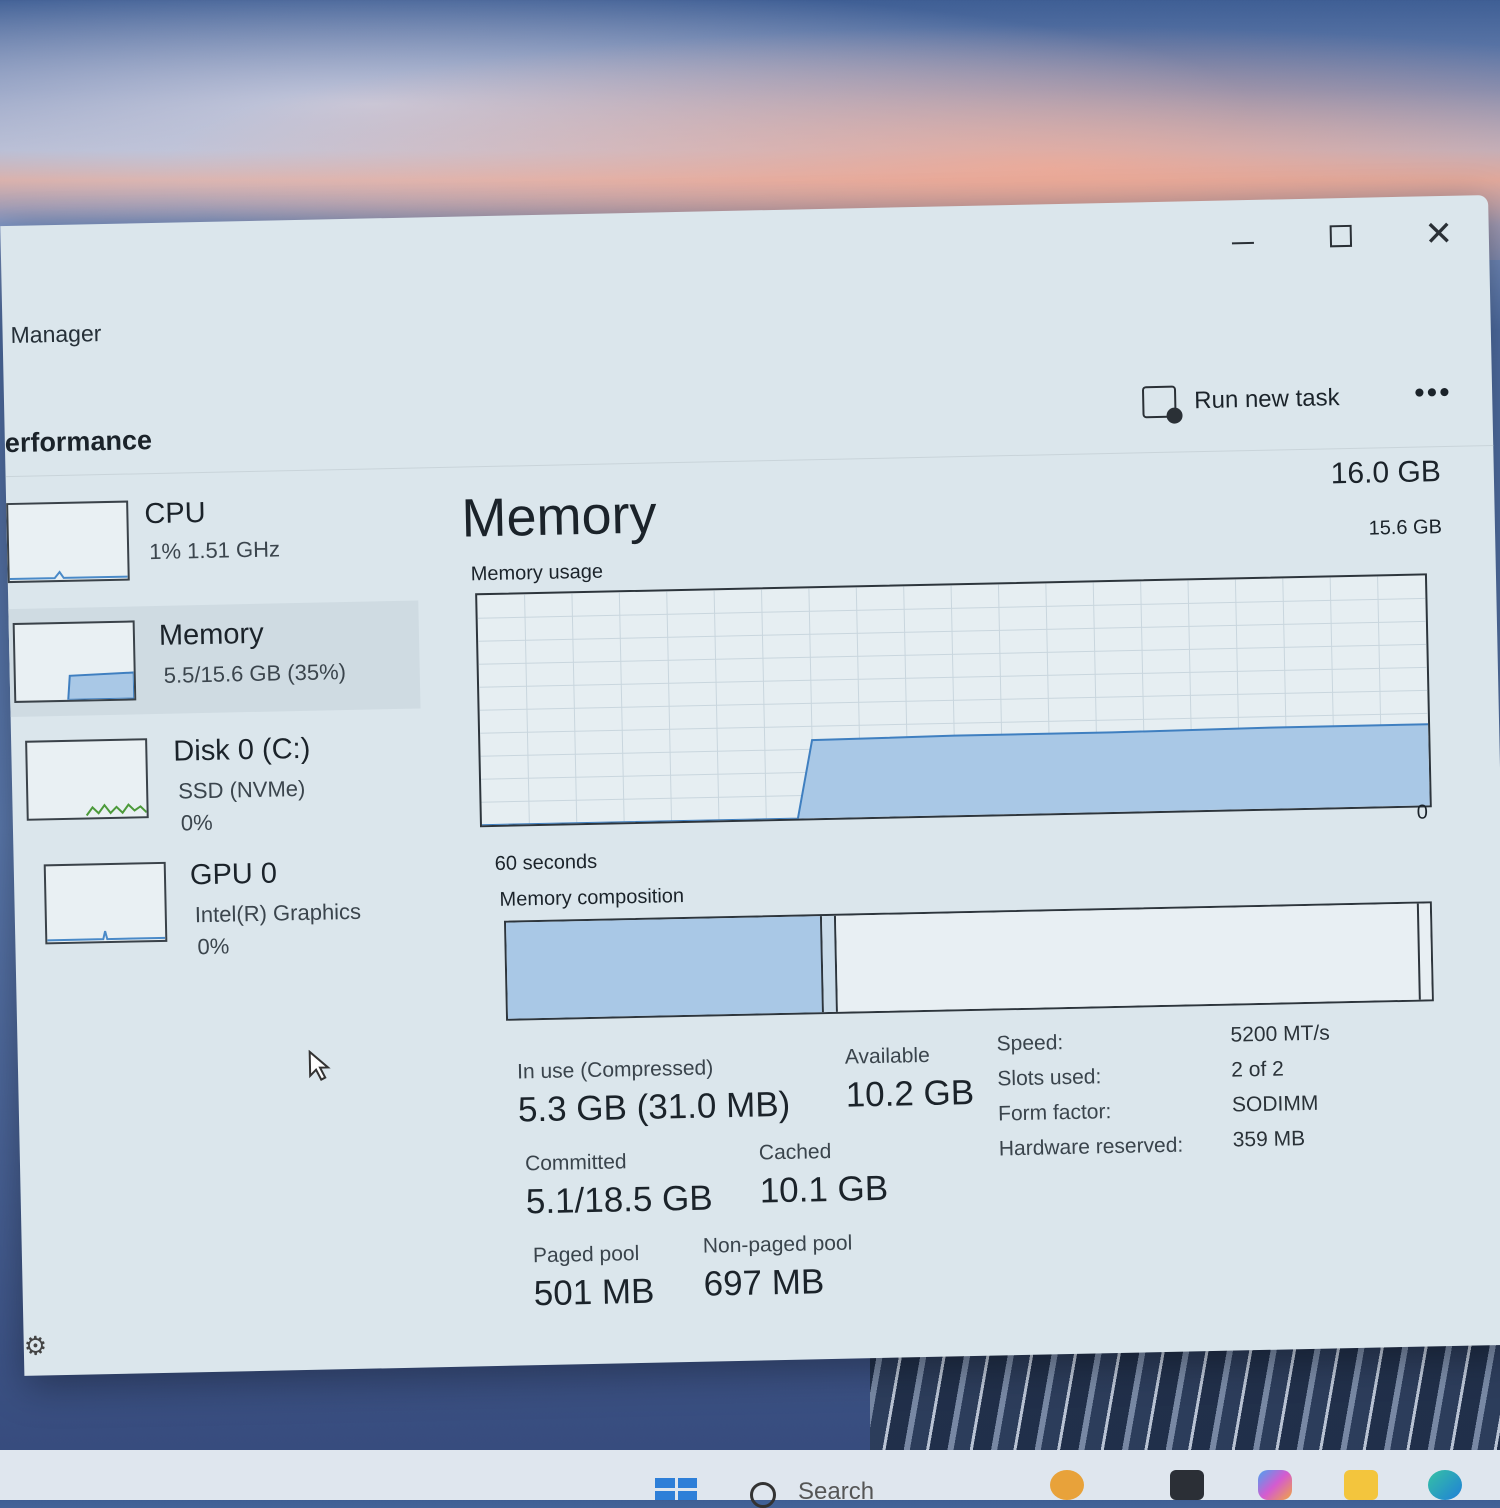  I want to click on spec-values: 5200 MT/s 2 of 2 SODIMM 359 MB, so click(1281, 1087).